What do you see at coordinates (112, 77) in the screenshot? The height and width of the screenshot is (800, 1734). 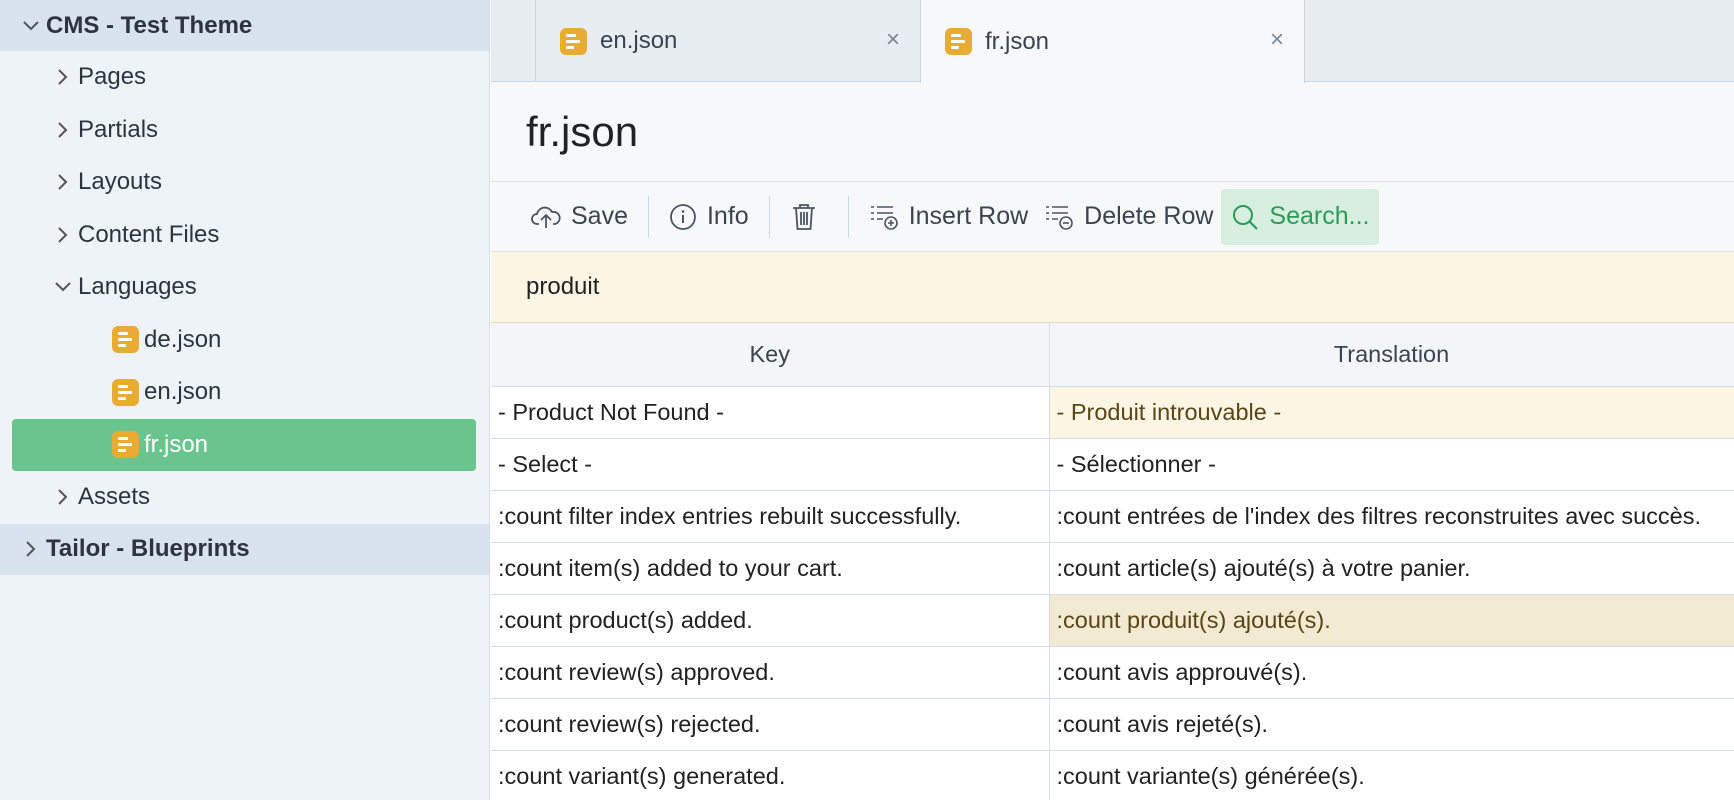 I see `tree-item-label: Pages` at bounding box center [112, 77].